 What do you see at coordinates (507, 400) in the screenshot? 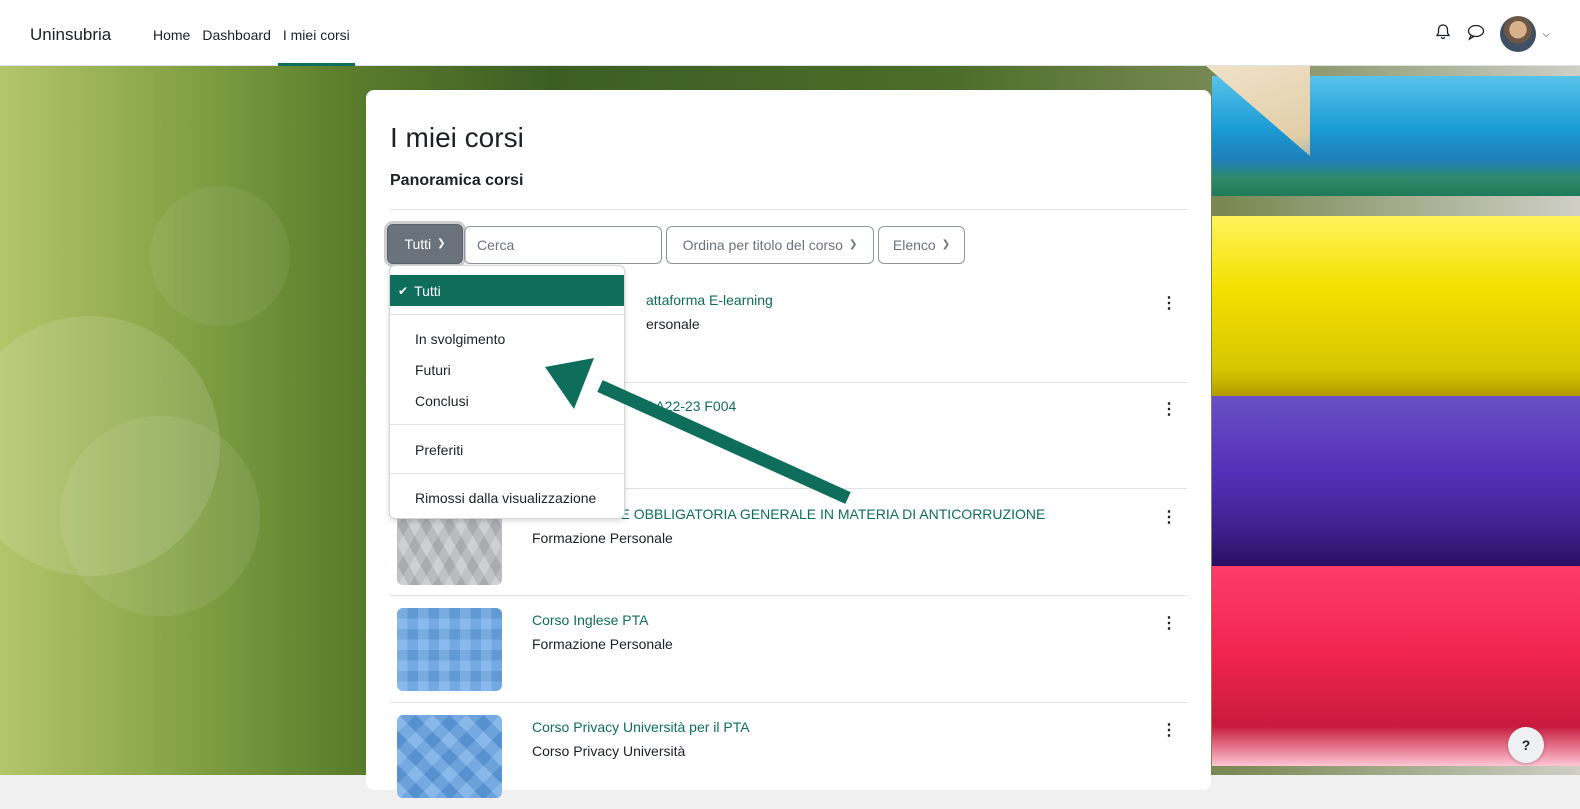
I see `dropdown-item-conclusi: Conclusi` at bounding box center [507, 400].